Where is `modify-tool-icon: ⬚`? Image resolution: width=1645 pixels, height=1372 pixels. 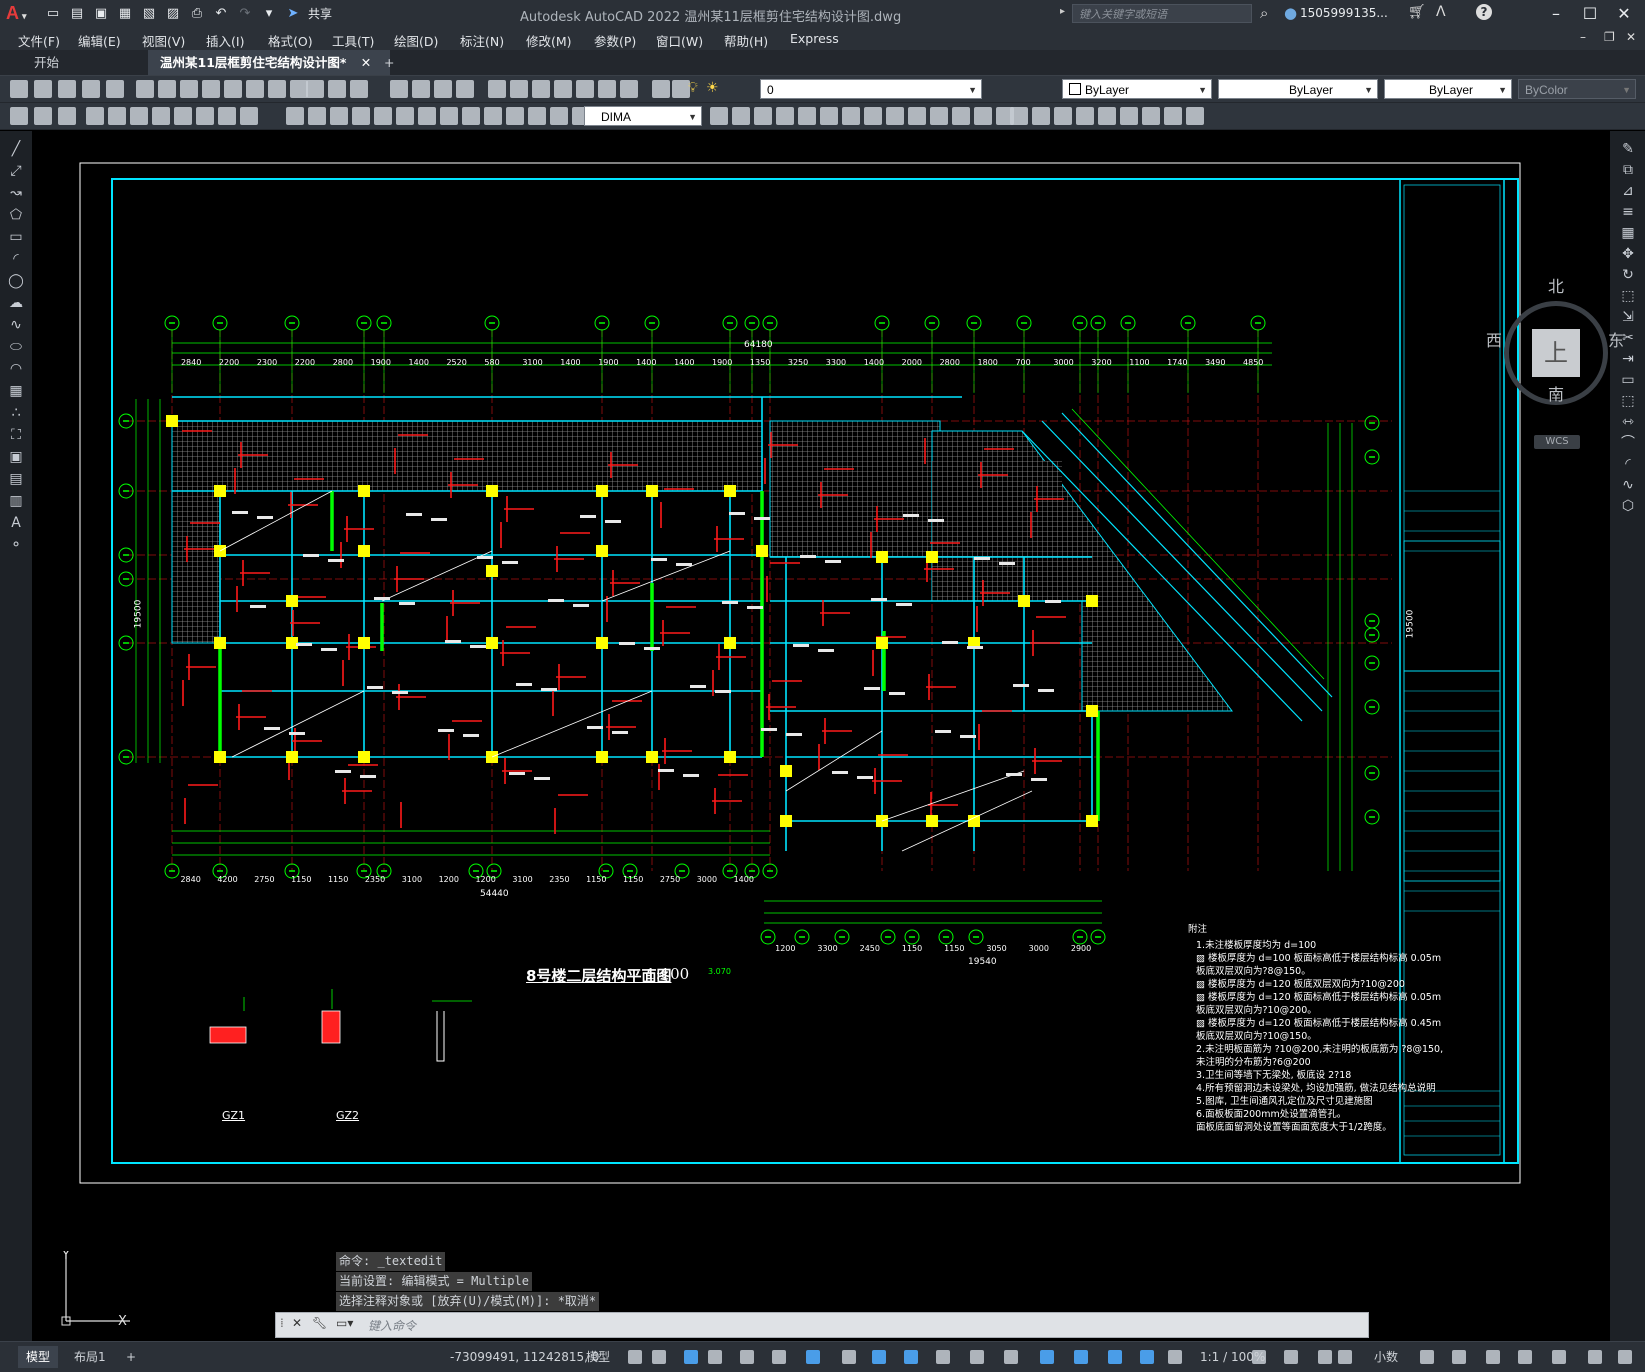 modify-tool-icon: ⬚ is located at coordinates (1628, 401).